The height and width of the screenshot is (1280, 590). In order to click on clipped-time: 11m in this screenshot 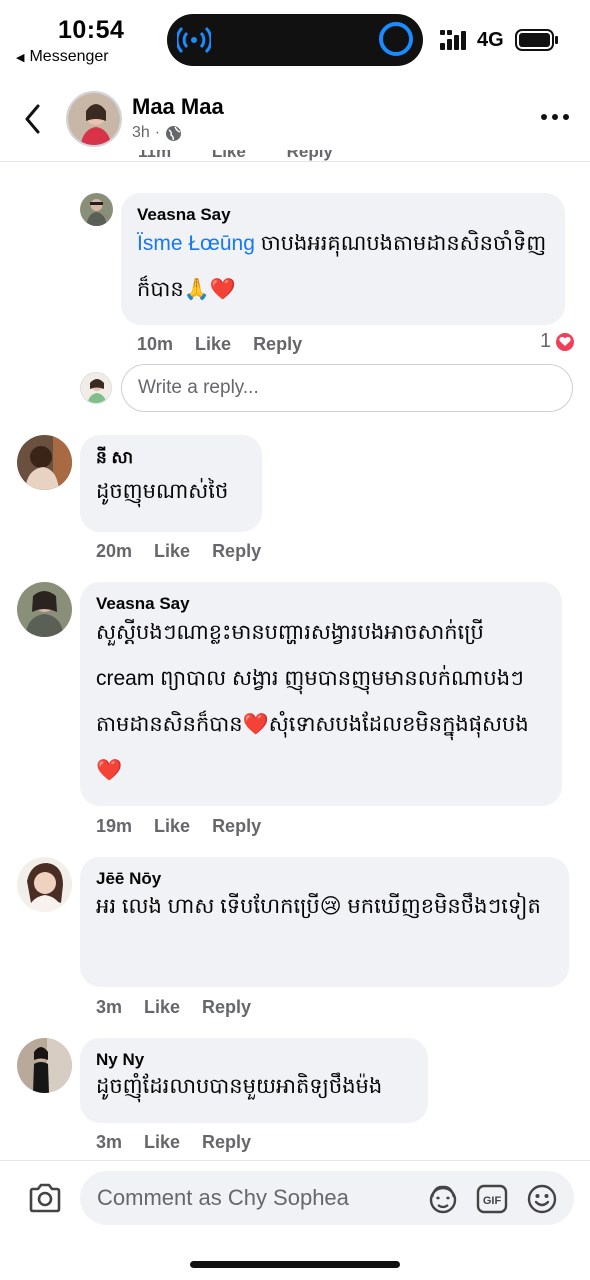, I will do `click(155, 155)`.